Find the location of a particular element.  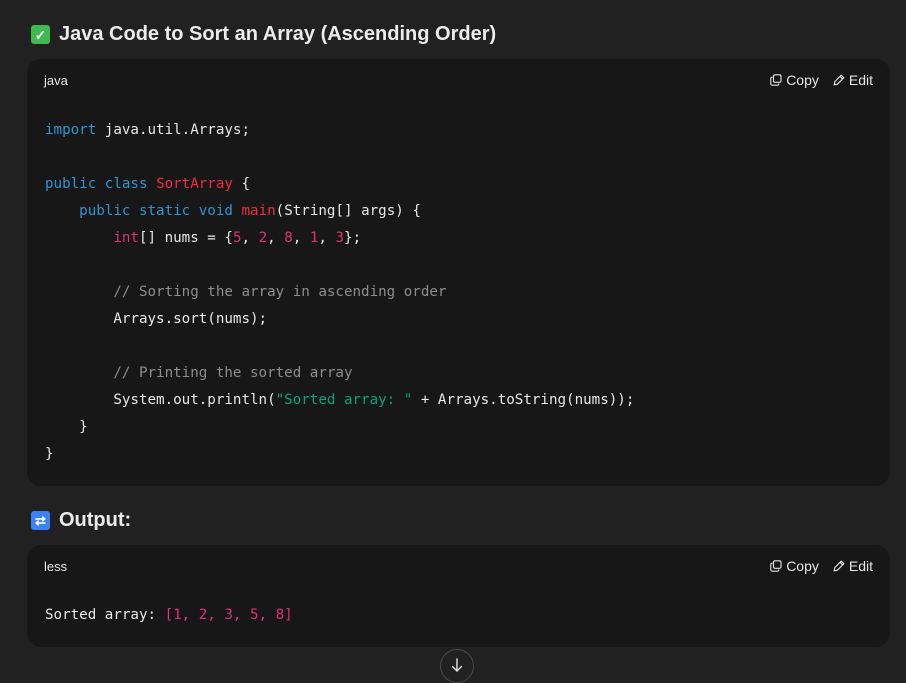

code-token: void is located at coordinates (215, 211).